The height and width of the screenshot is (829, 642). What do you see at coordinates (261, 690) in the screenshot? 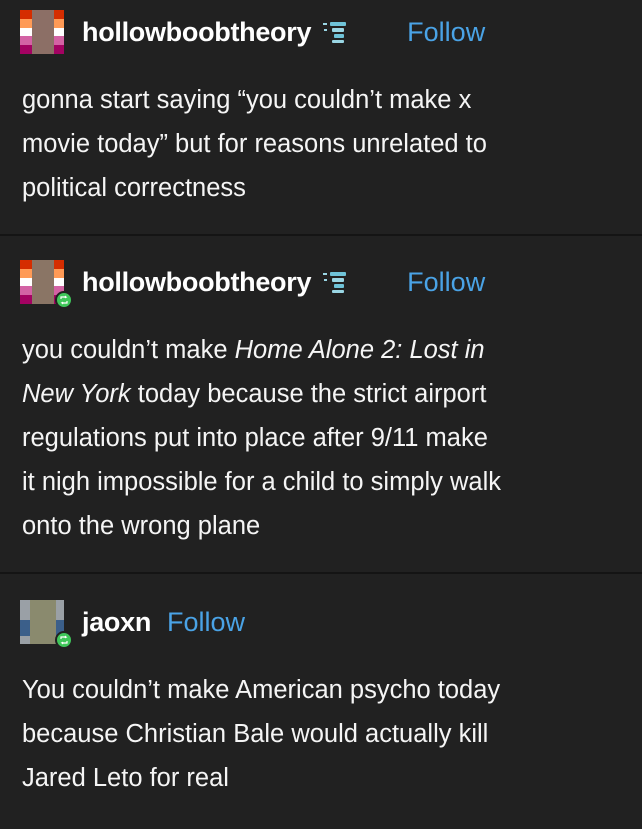
I see `post-text-line: You couldn’t make American psycho today` at bounding box center [261, 690].